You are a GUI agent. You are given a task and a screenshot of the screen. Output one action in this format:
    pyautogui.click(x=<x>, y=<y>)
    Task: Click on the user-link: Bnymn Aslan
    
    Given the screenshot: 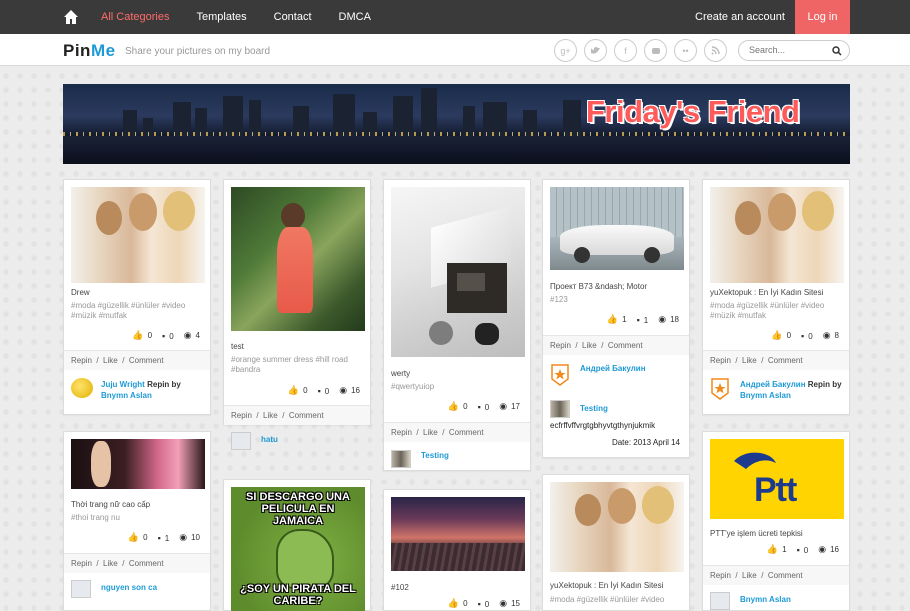 What is the action you would take?
    pyautogui.click(x=765, y=599)
    